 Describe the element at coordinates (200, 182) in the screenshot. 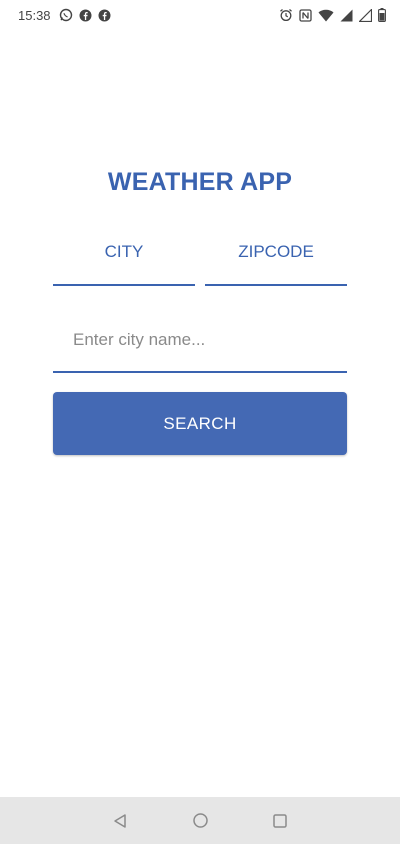

I see `app-title: WEATHER APP` at that location.